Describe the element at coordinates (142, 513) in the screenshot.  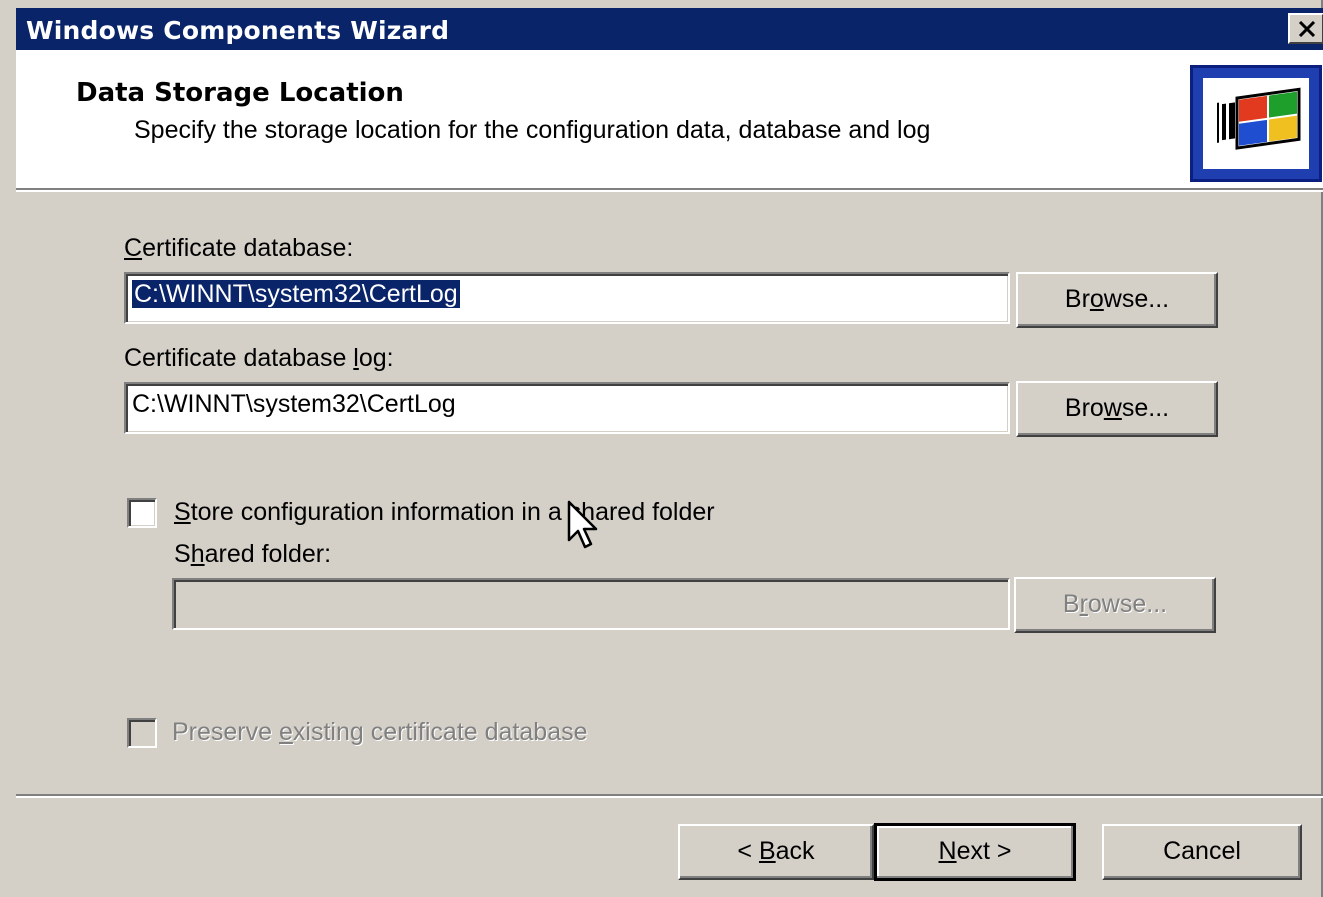
I see `shared-folder-checkbox` at that location.